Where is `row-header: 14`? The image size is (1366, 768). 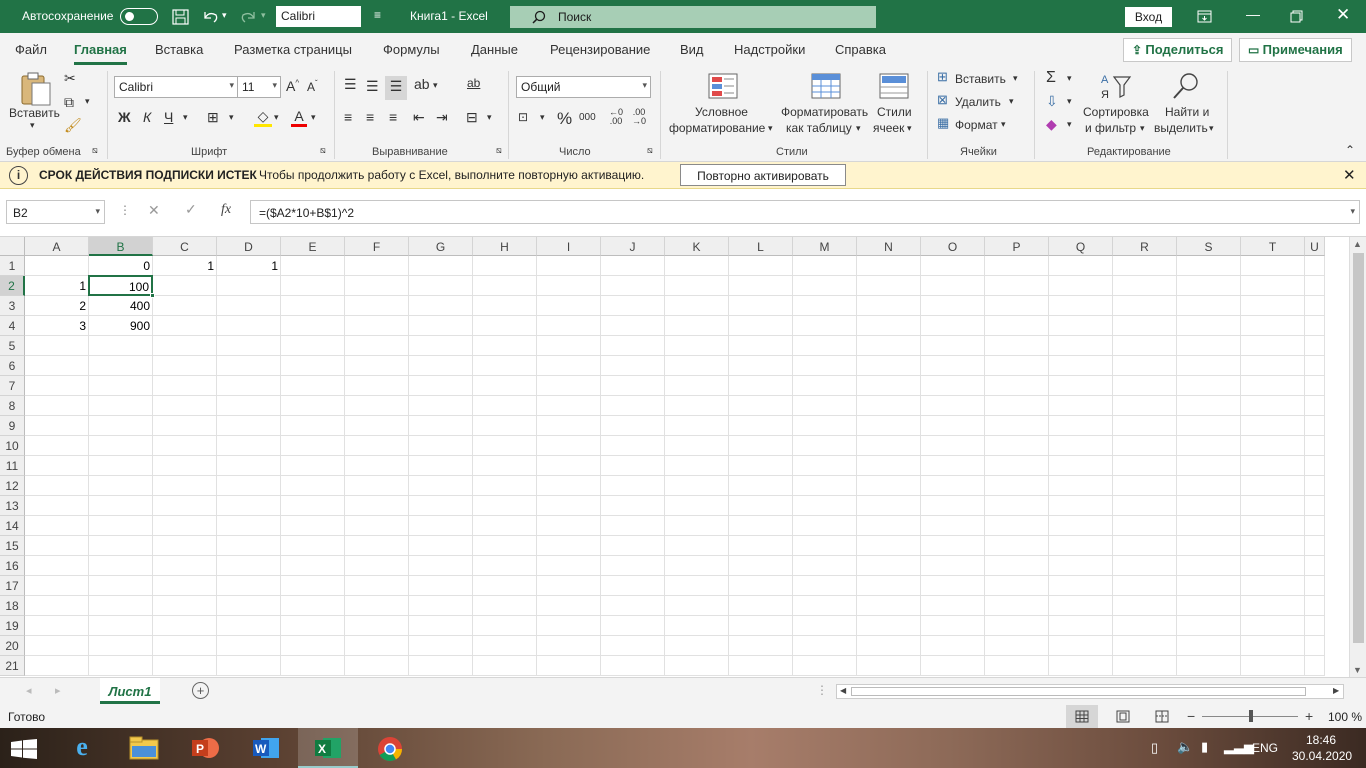
row-header: 14 is located at coordinates (12, 526).